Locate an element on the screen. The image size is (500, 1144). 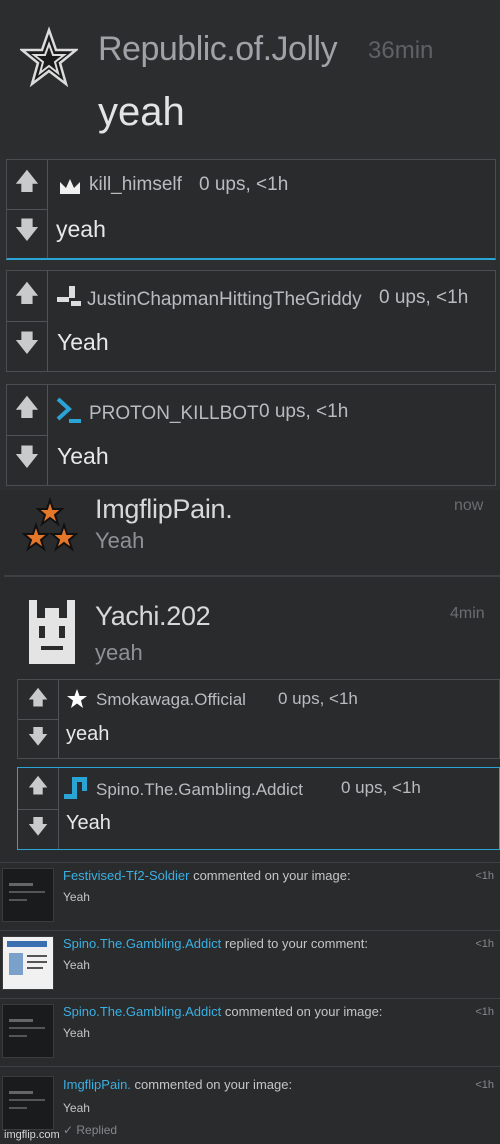
reply: 🡅 🡇 PROTON_KILLBOT 0 ups, <1h Yeah is located at coordinates (251, 435).